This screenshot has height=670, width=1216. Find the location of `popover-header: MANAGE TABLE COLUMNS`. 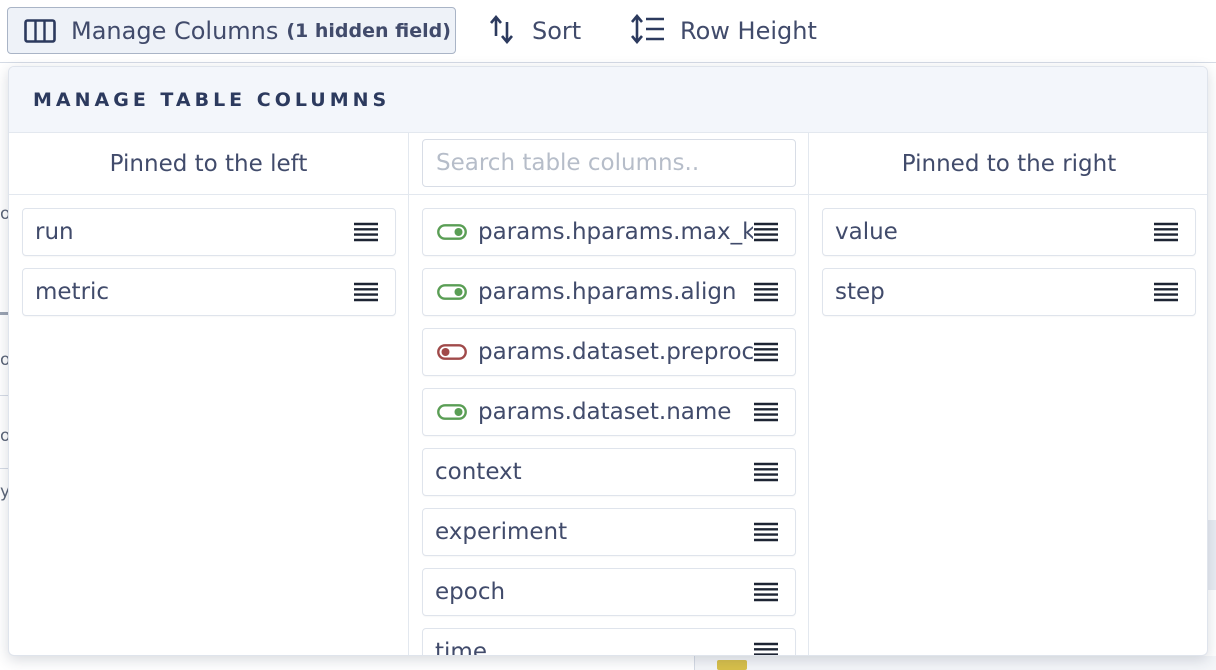

popover-header: MANAGE TABLE COLUMNS is located at coordinates (608, 100).